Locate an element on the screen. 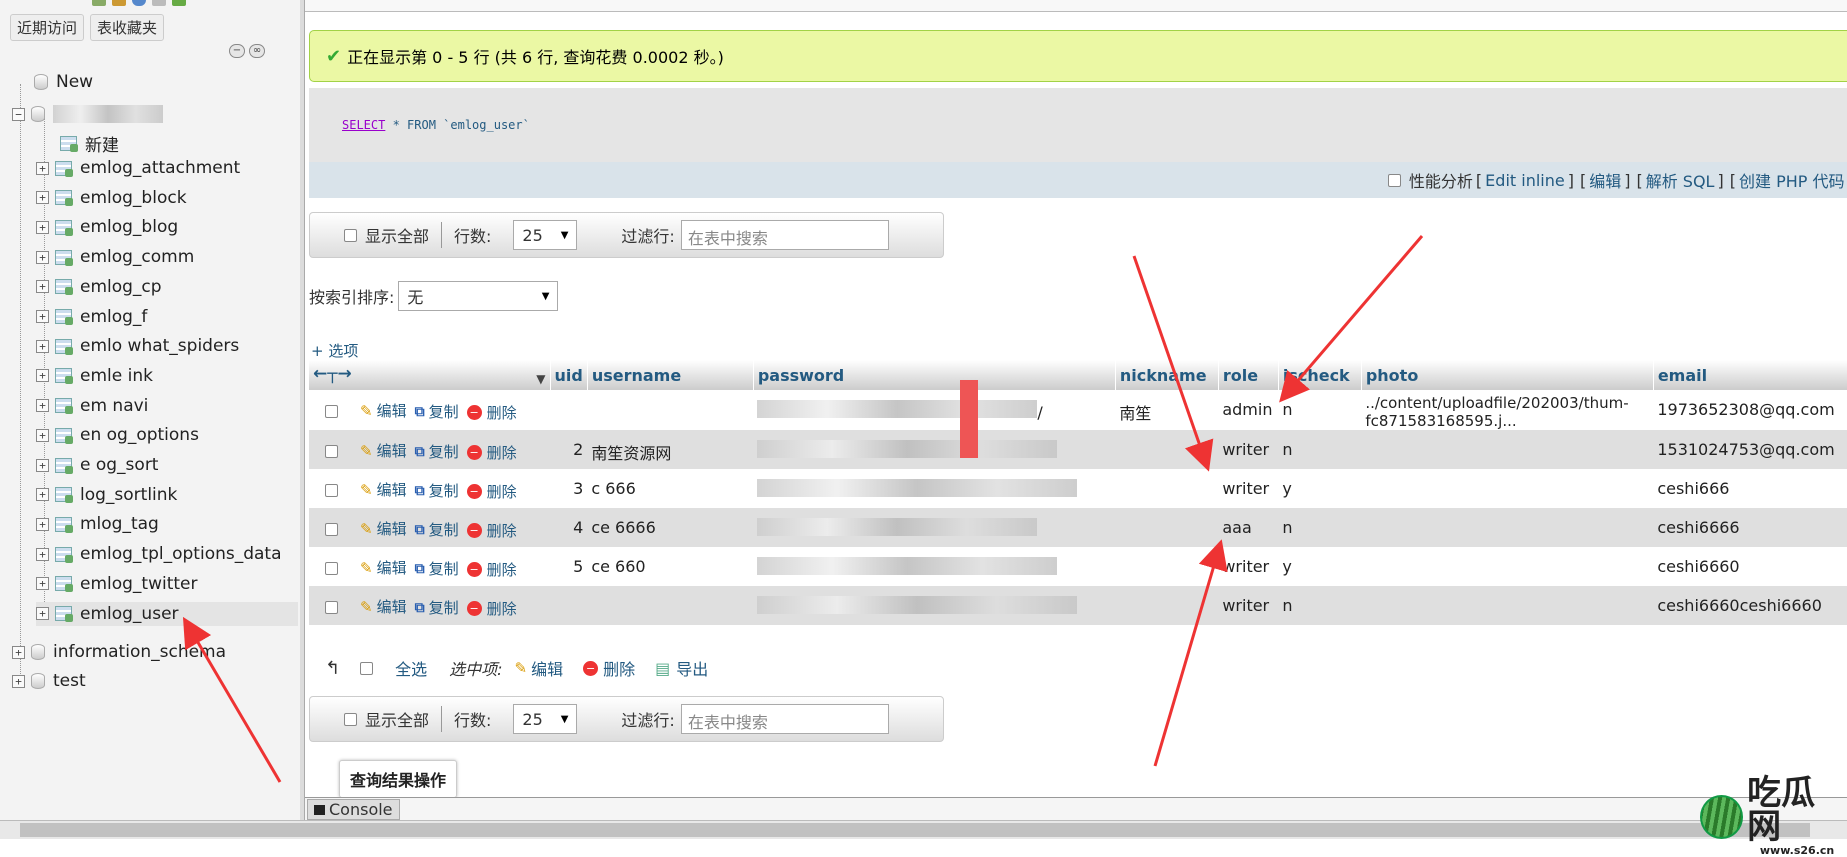  tree-db-current: − is located at coordinates (87, 114).